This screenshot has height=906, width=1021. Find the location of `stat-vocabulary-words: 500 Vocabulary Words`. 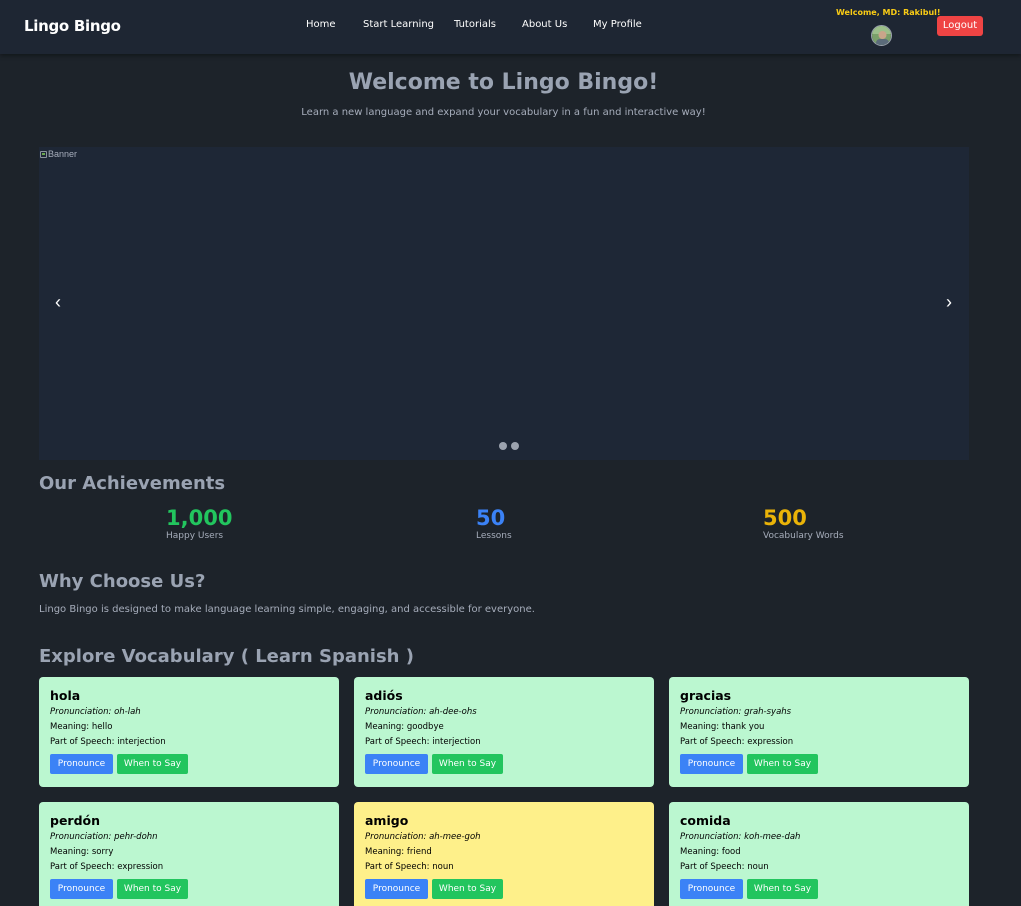

stat-vocabulary-words: 500 Vocabulary Words is located at coordinates (803, 523).